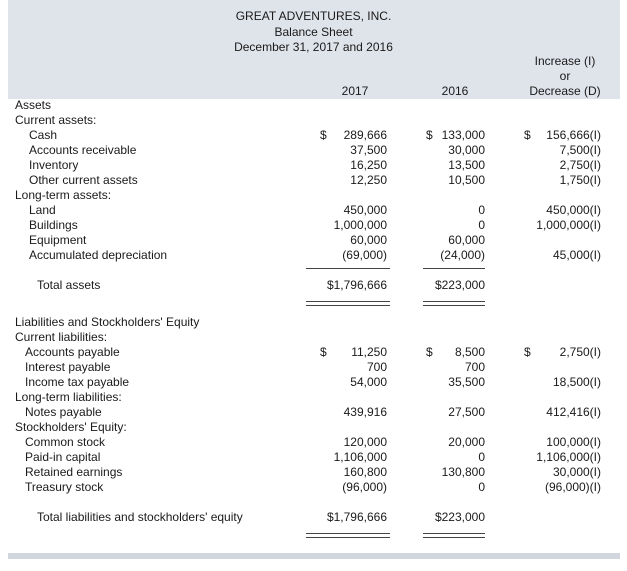  What do you see at coordinates (368, 382) in the screenshot?
I see `value-2017: 54,000` at bounding box center [368, 382].